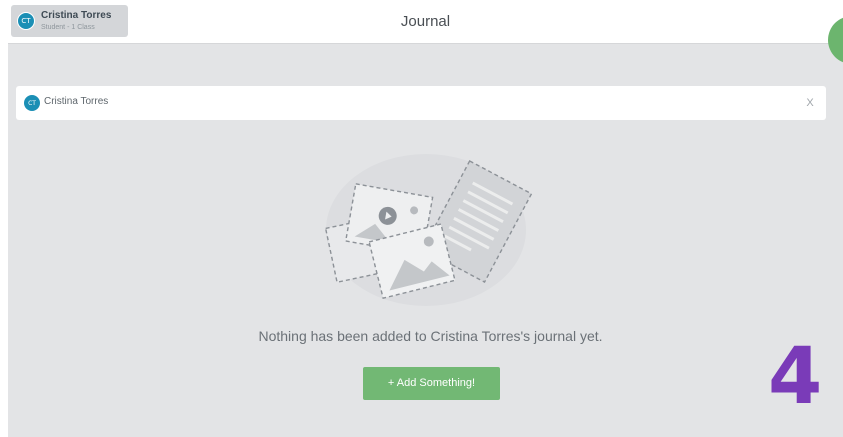 Image resolution: width=843 pixels, height=437 pixels. Describe the element at coordinates (428, 230) in the screenshot. I see `journal-empty-illustration-icon` at that location.